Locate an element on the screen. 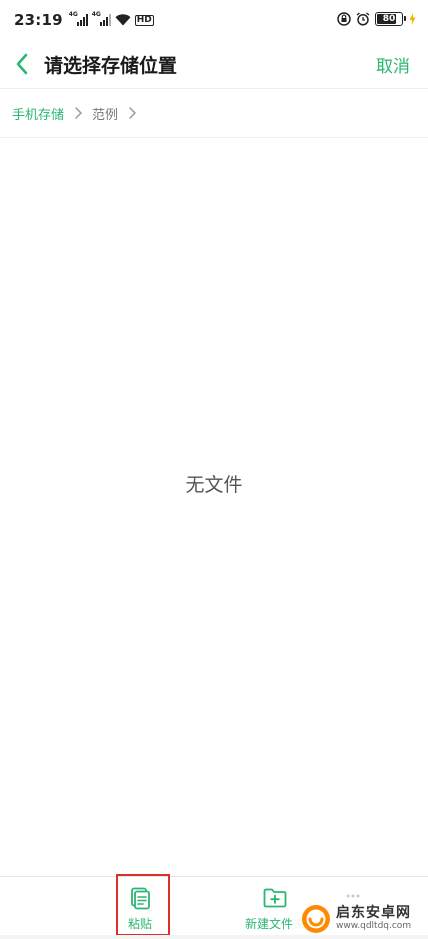 The height and width of the screenshot is (939, 428). chevron-left-icon is located at coordinates (22, 64).